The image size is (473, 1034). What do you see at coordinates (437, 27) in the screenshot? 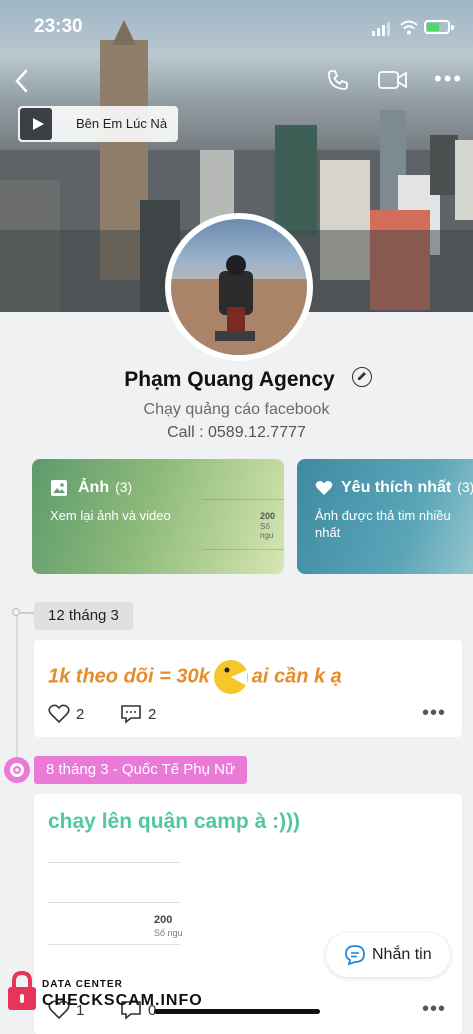
I see `battery-icon` at bounding box center [437, 27].